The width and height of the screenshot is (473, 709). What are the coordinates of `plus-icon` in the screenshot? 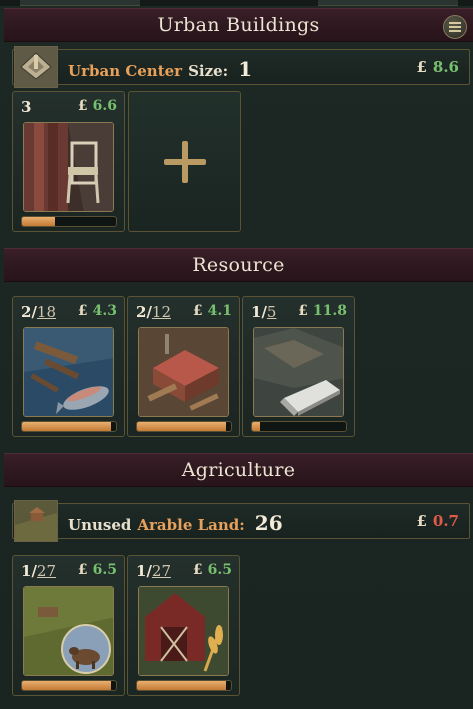 It's located at (184, 161).